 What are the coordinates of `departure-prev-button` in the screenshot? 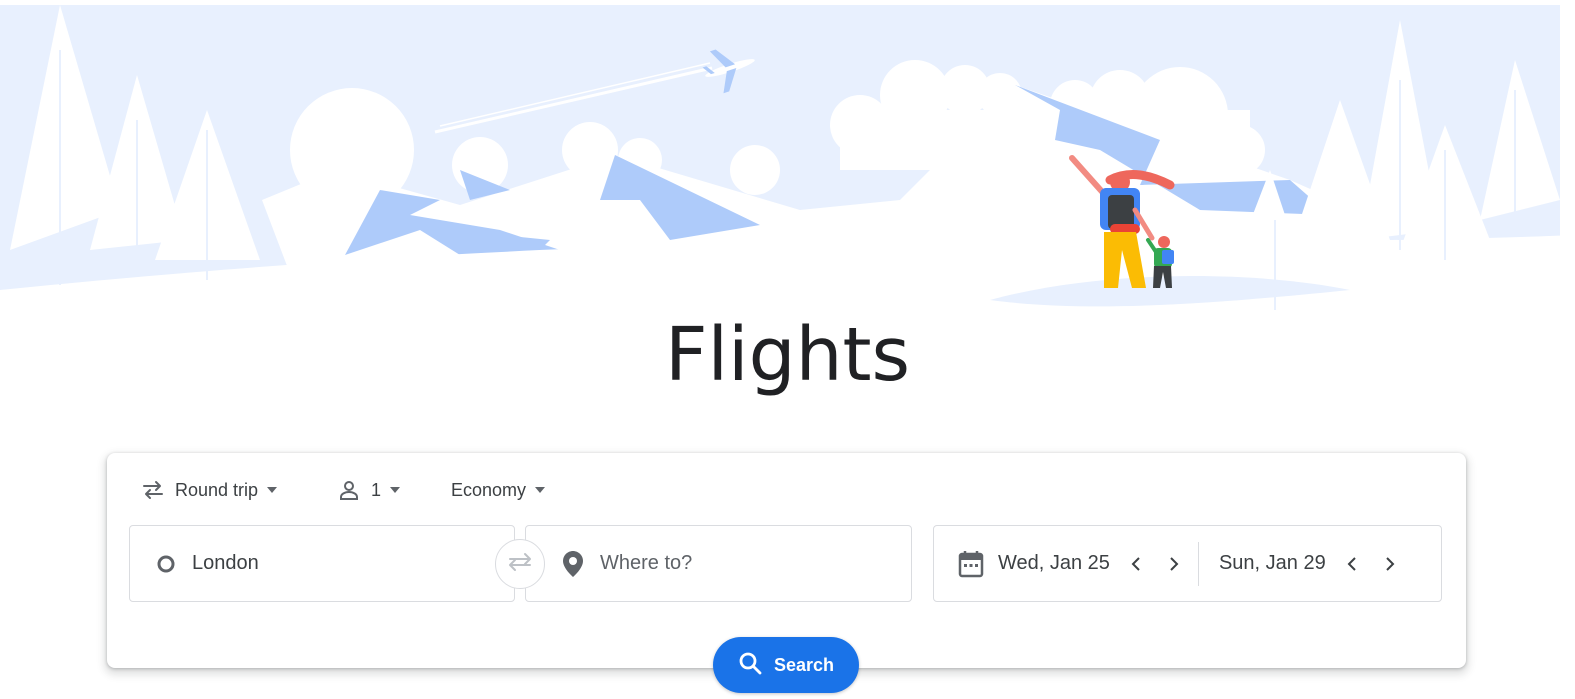 It's located at (1136, 564).